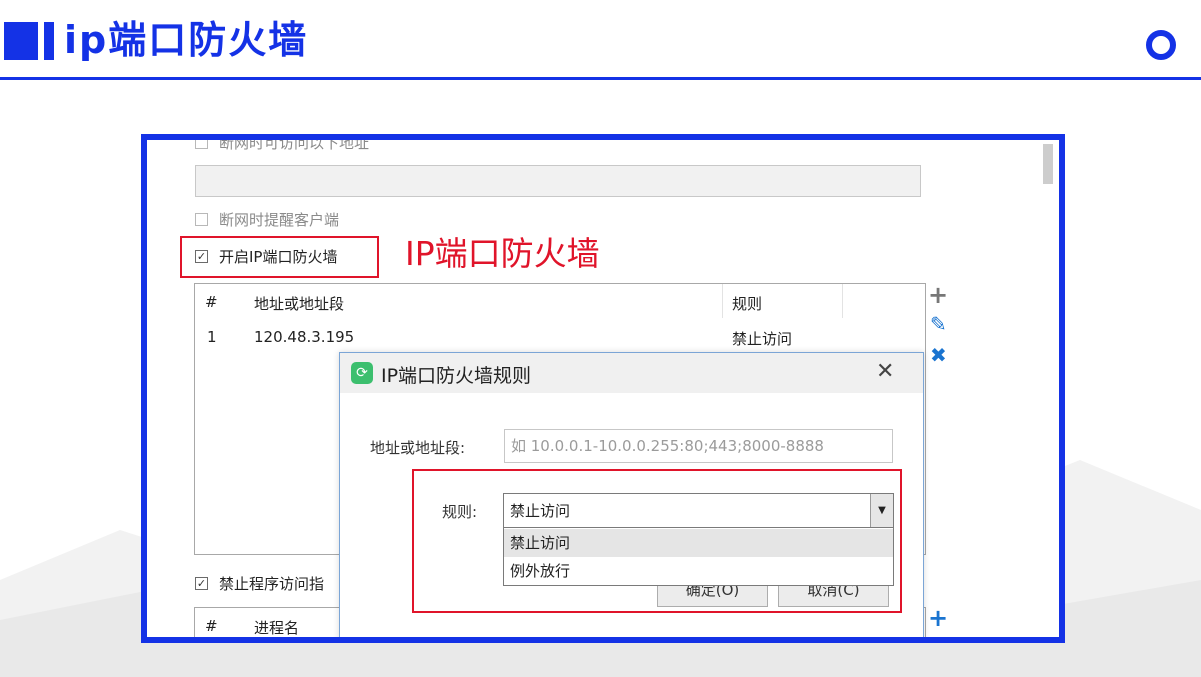 Image resolution: width=1201 pixels, height=677 pixels. I want to click on edit-icon: ✎, so click(938, 324).